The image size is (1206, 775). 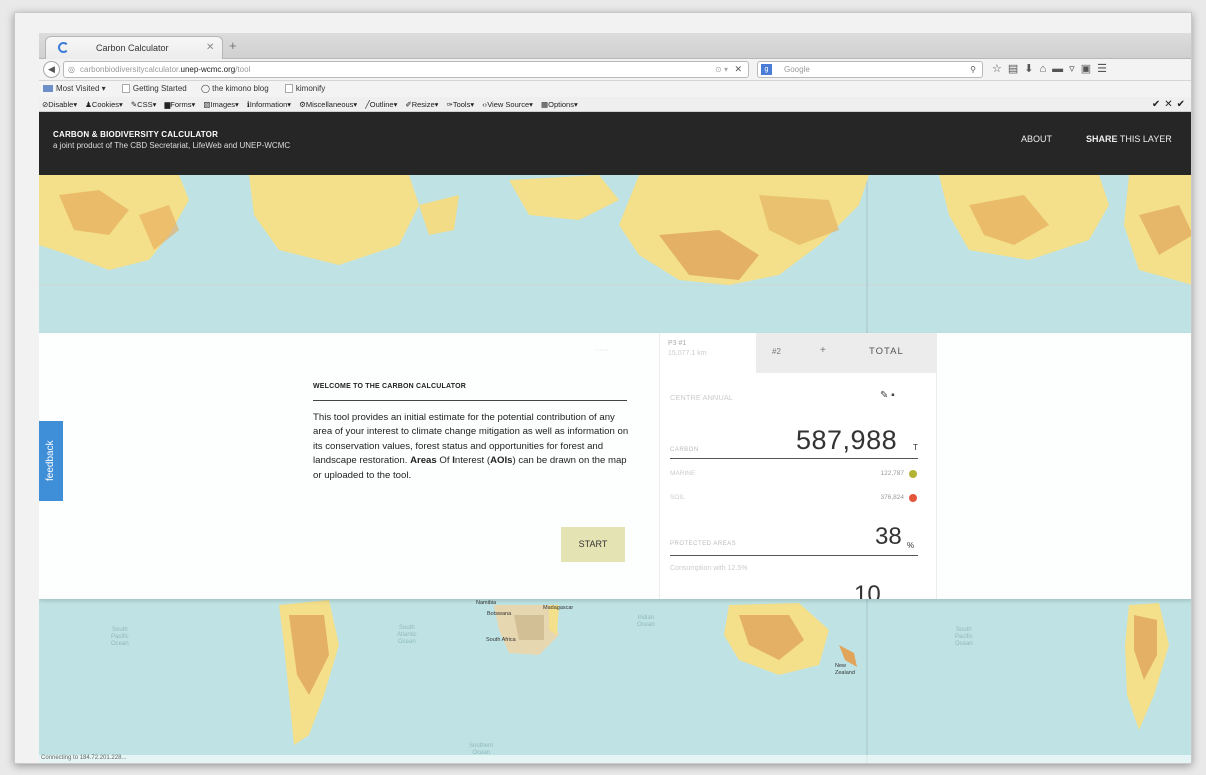 I want to click on new-tab-icon: +, so click(x=233, y=45).